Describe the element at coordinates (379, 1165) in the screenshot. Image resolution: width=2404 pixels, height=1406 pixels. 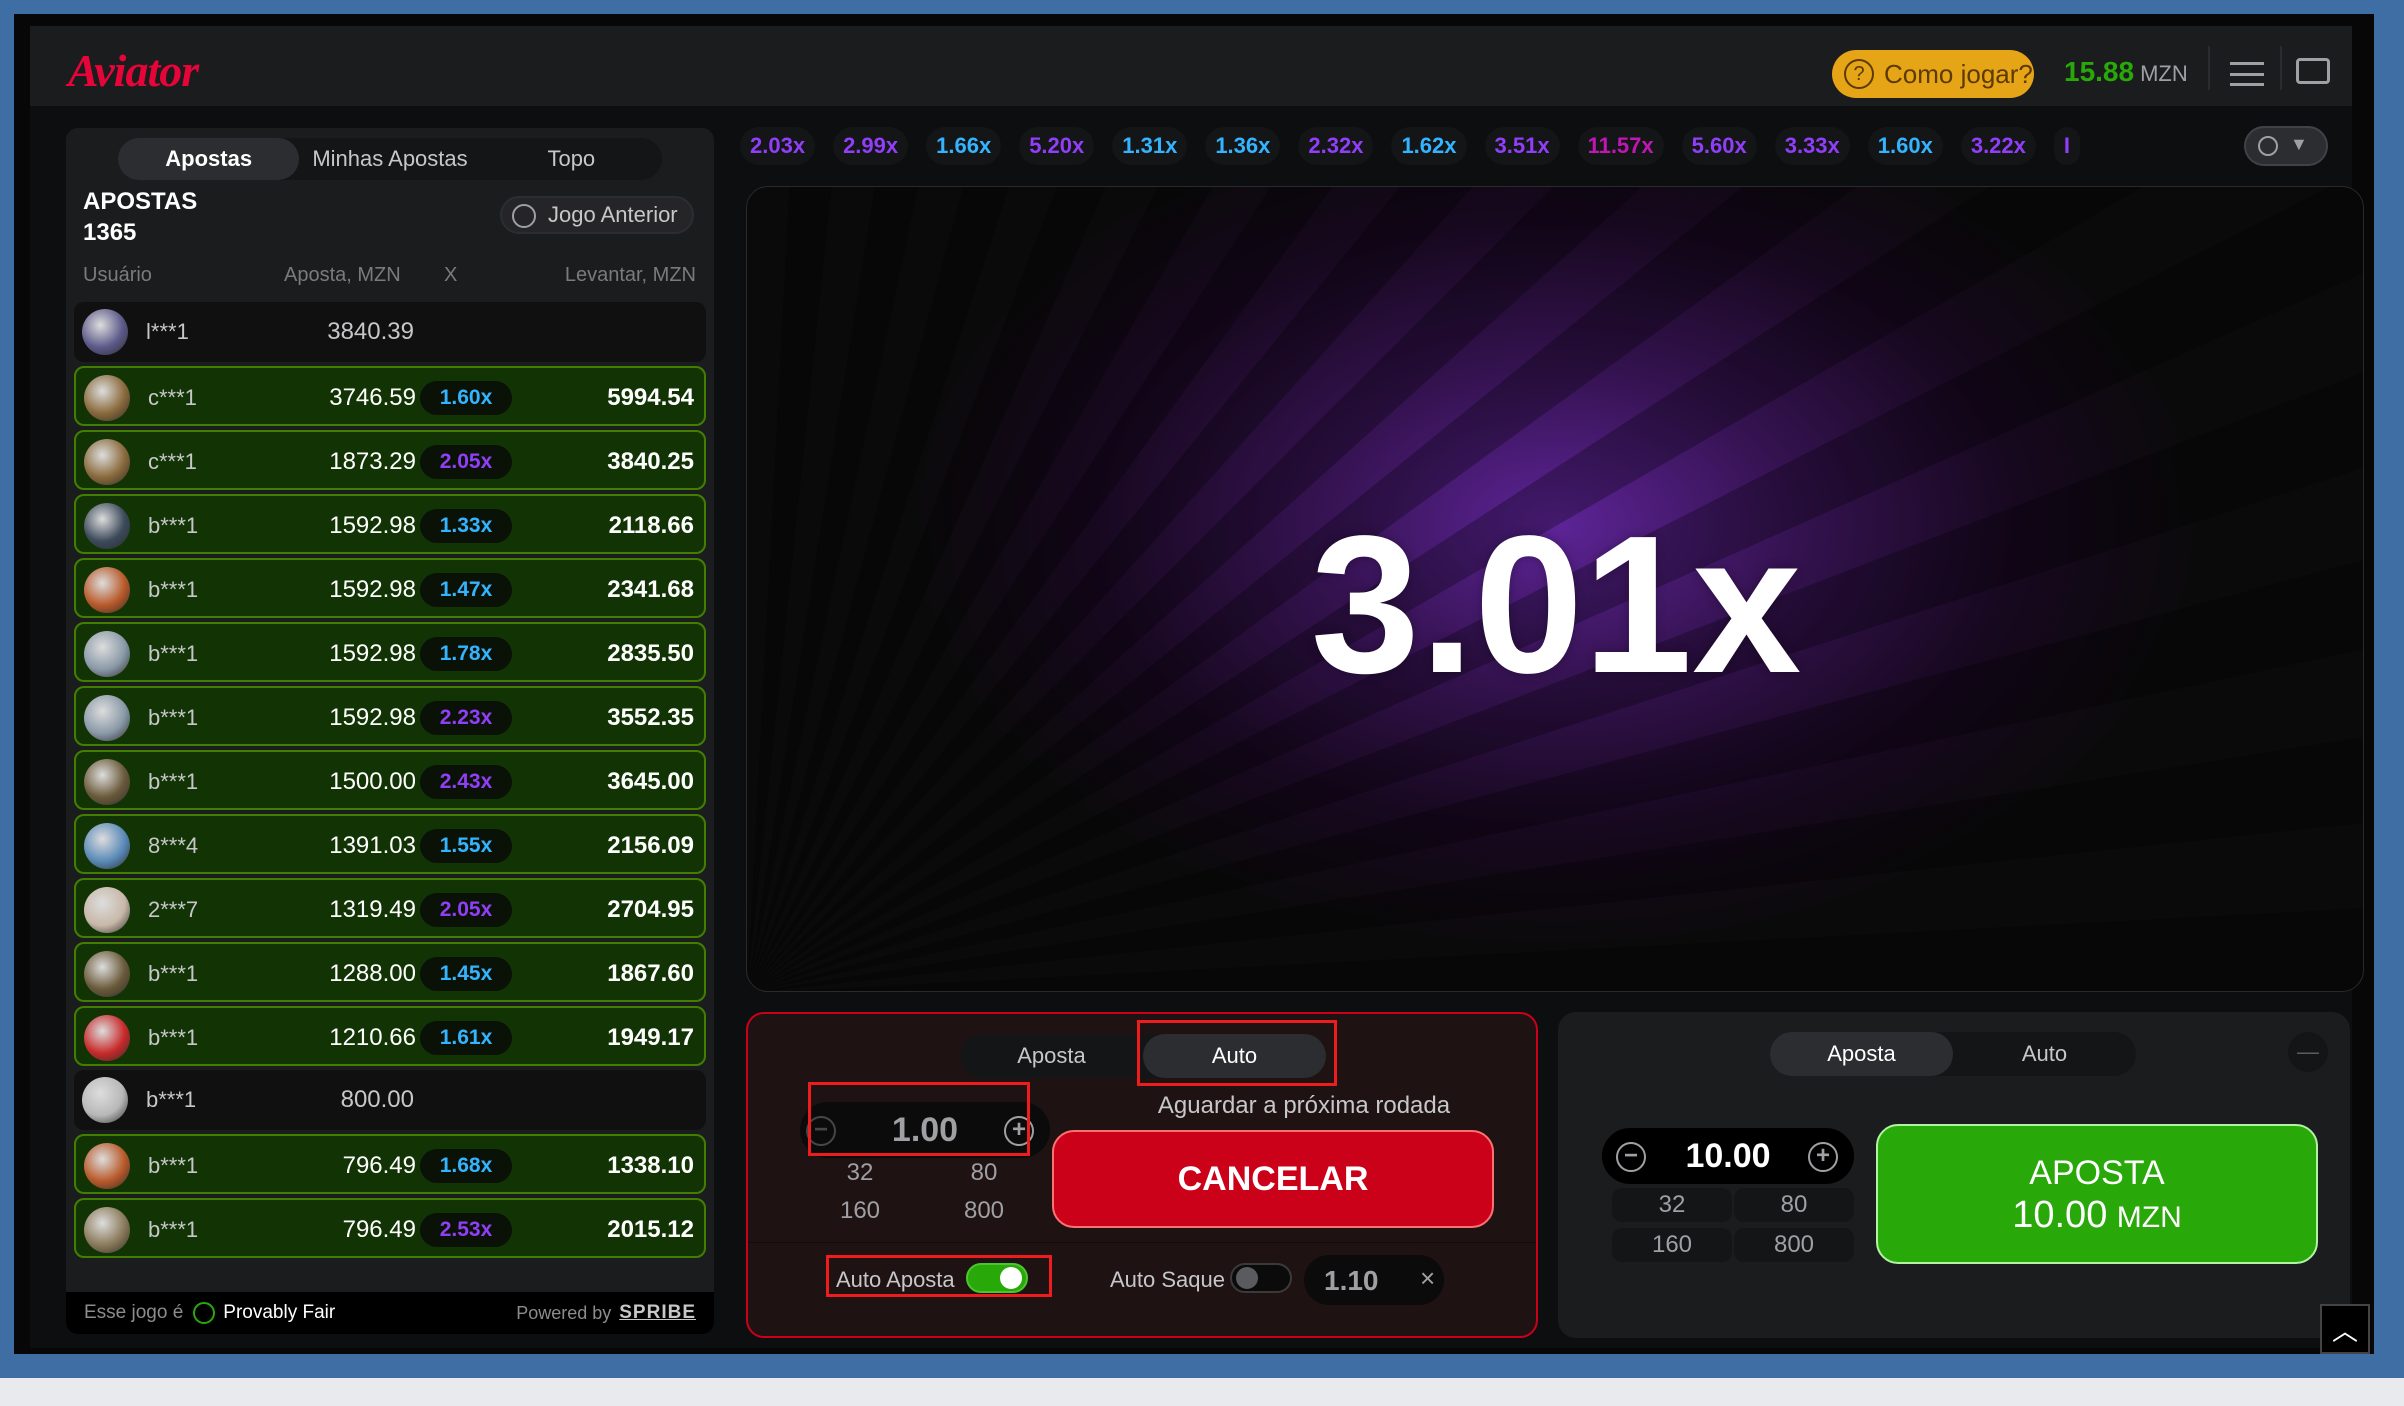
I see `bet-amount: 796.49` at that location.